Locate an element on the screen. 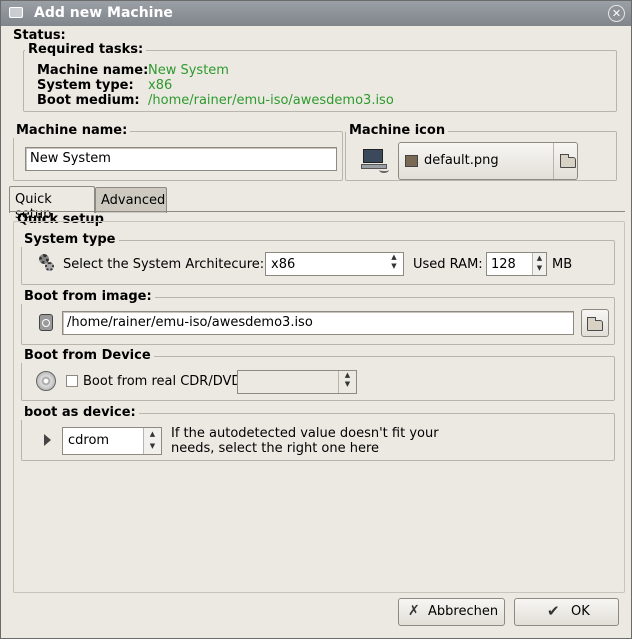 This screenshot has height=639, width=632. device-select: ▲ ▼ is located at coordinates (297, 382).